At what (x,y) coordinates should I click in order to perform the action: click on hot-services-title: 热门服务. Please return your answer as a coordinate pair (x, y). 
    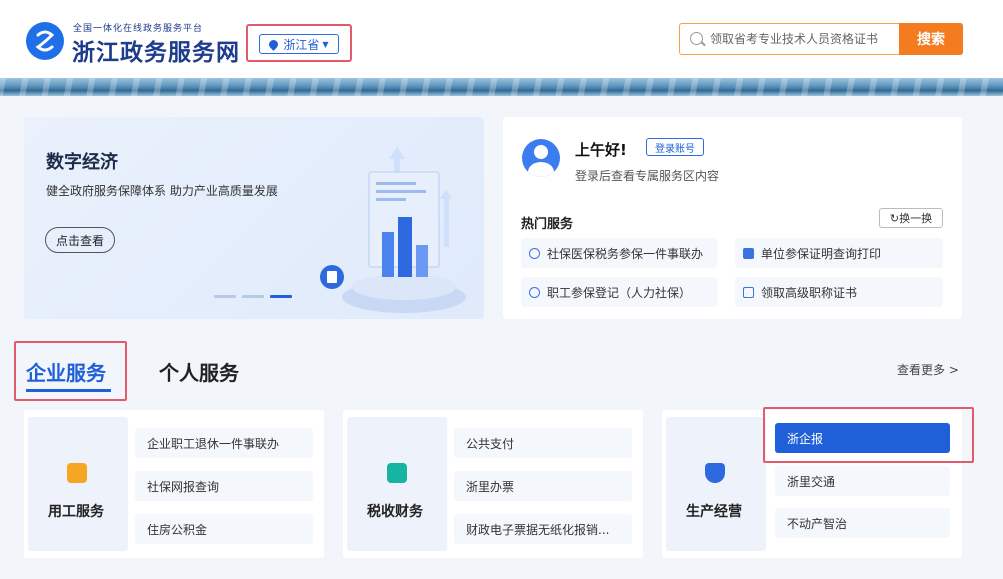
    Looking at the image, I should click on (547, 224).